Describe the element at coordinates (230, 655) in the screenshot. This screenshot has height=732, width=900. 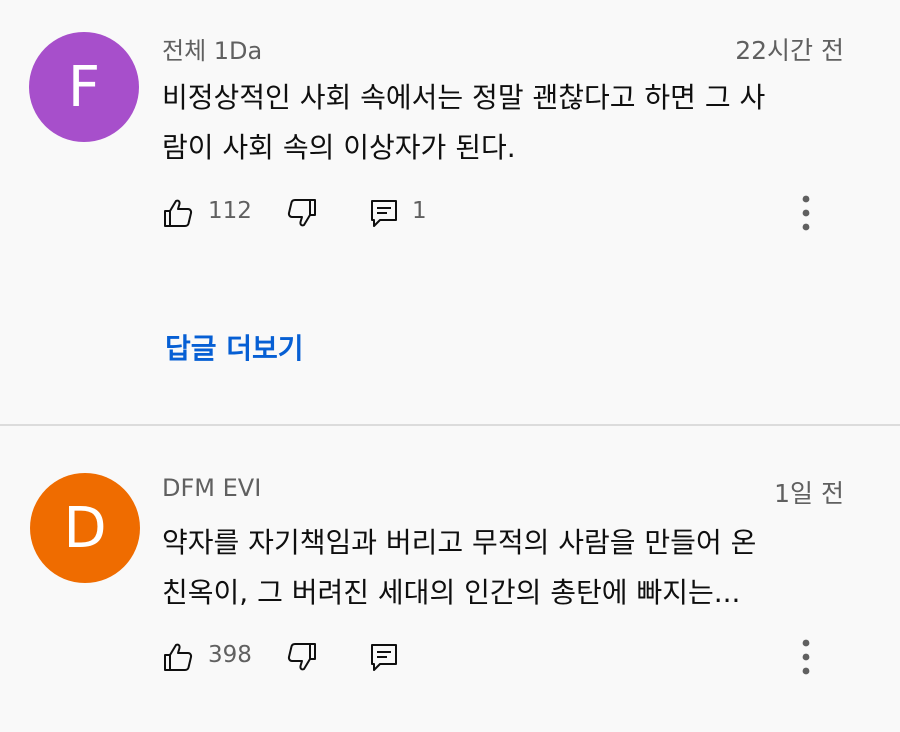
I see `like-count: 398` at that location.